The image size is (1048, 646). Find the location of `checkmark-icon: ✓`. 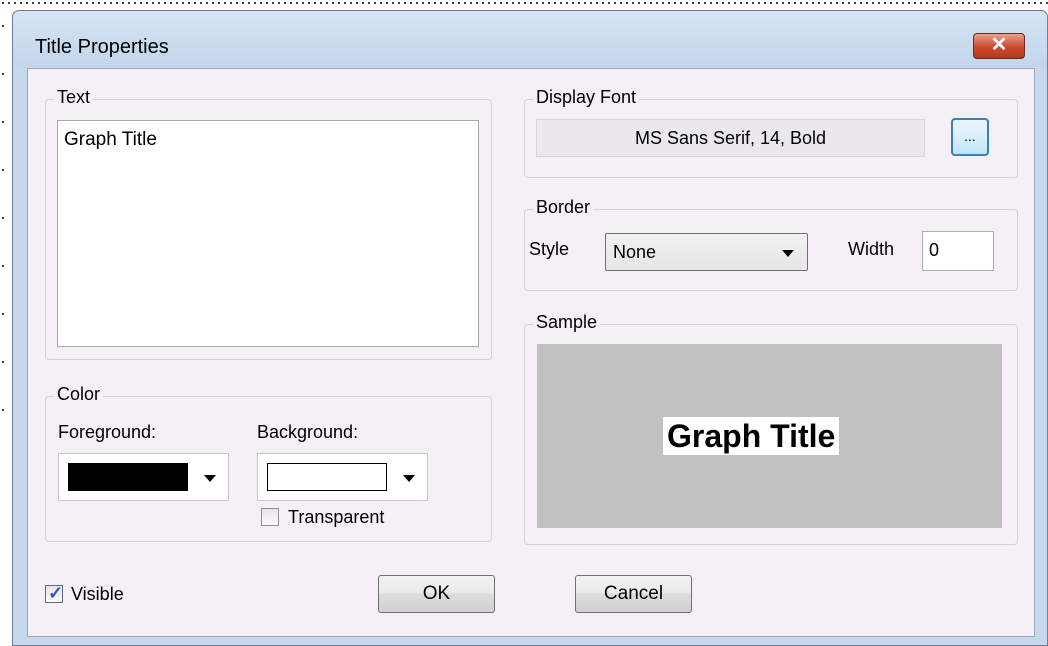

checkmark-icon: ✓ is located at coordinates (56, 593).